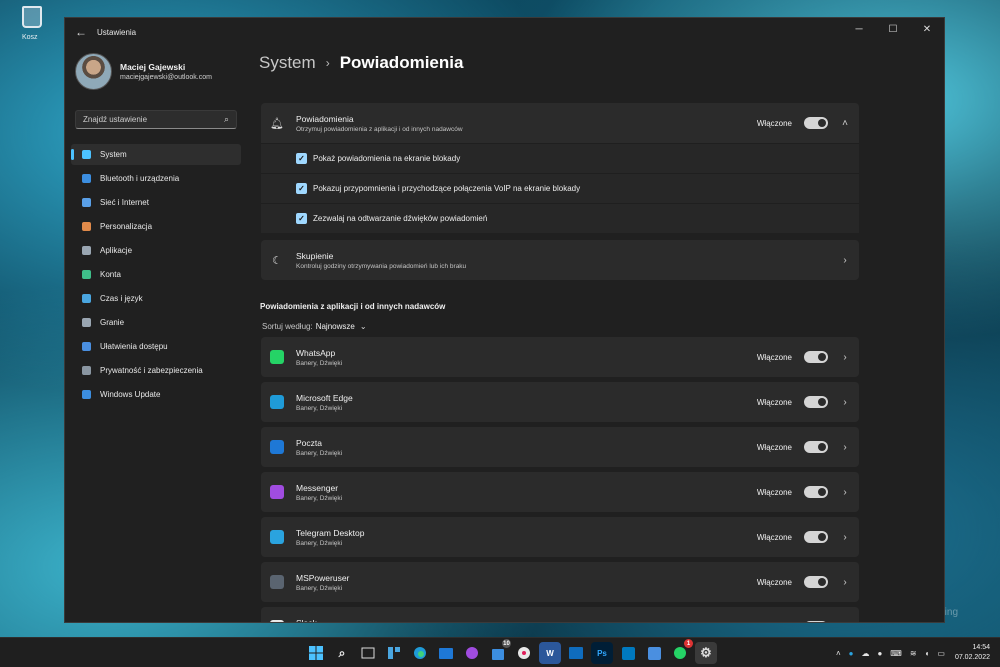  I want to click on sidebar-item-windows-update: Windows Update, so click(156, 394).